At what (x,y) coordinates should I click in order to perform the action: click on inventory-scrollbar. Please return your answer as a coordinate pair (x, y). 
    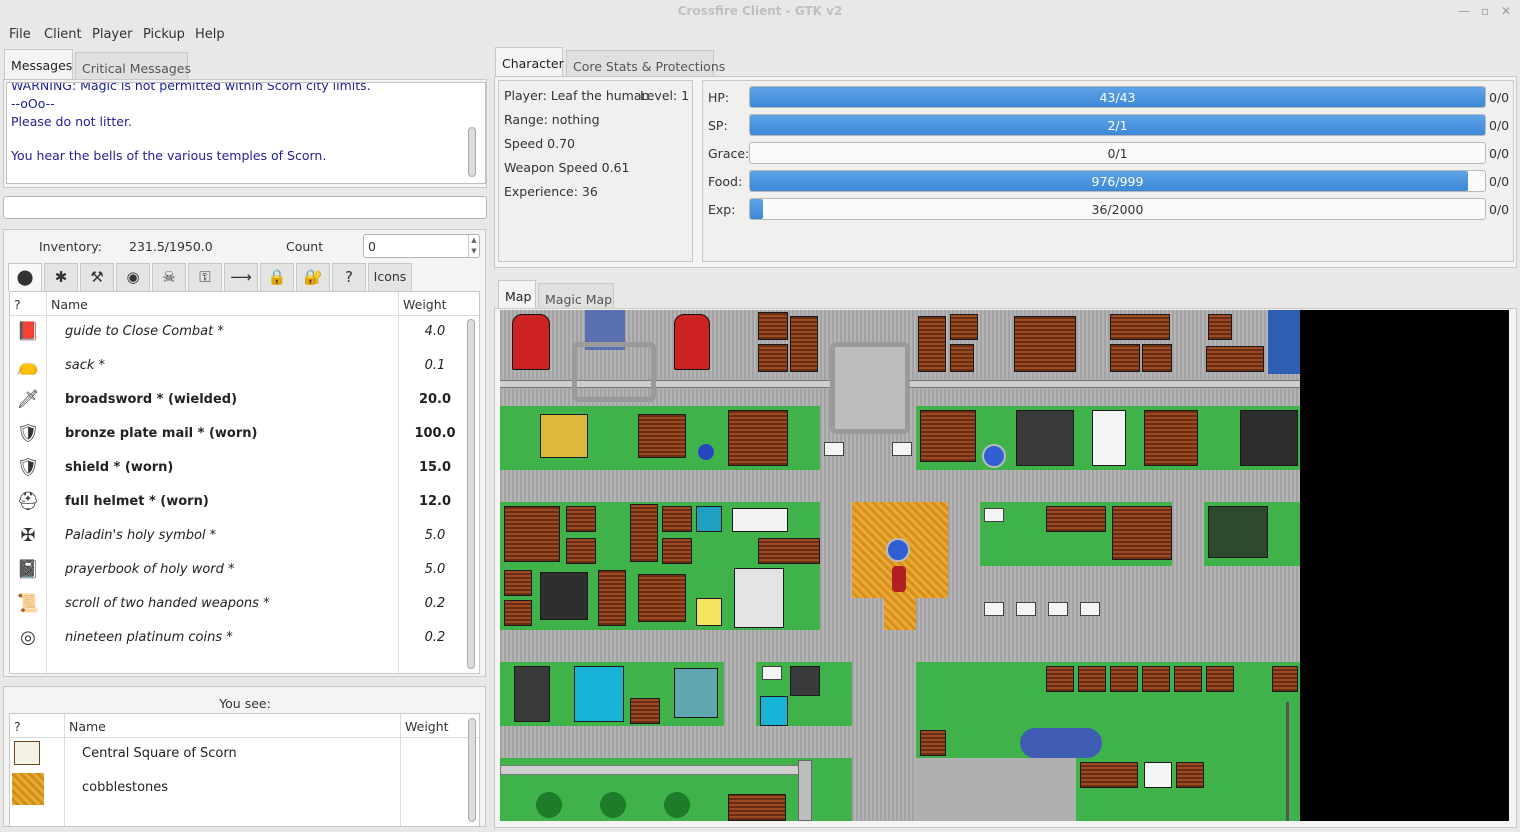
    Looking at the image, I should click on (471, 494).